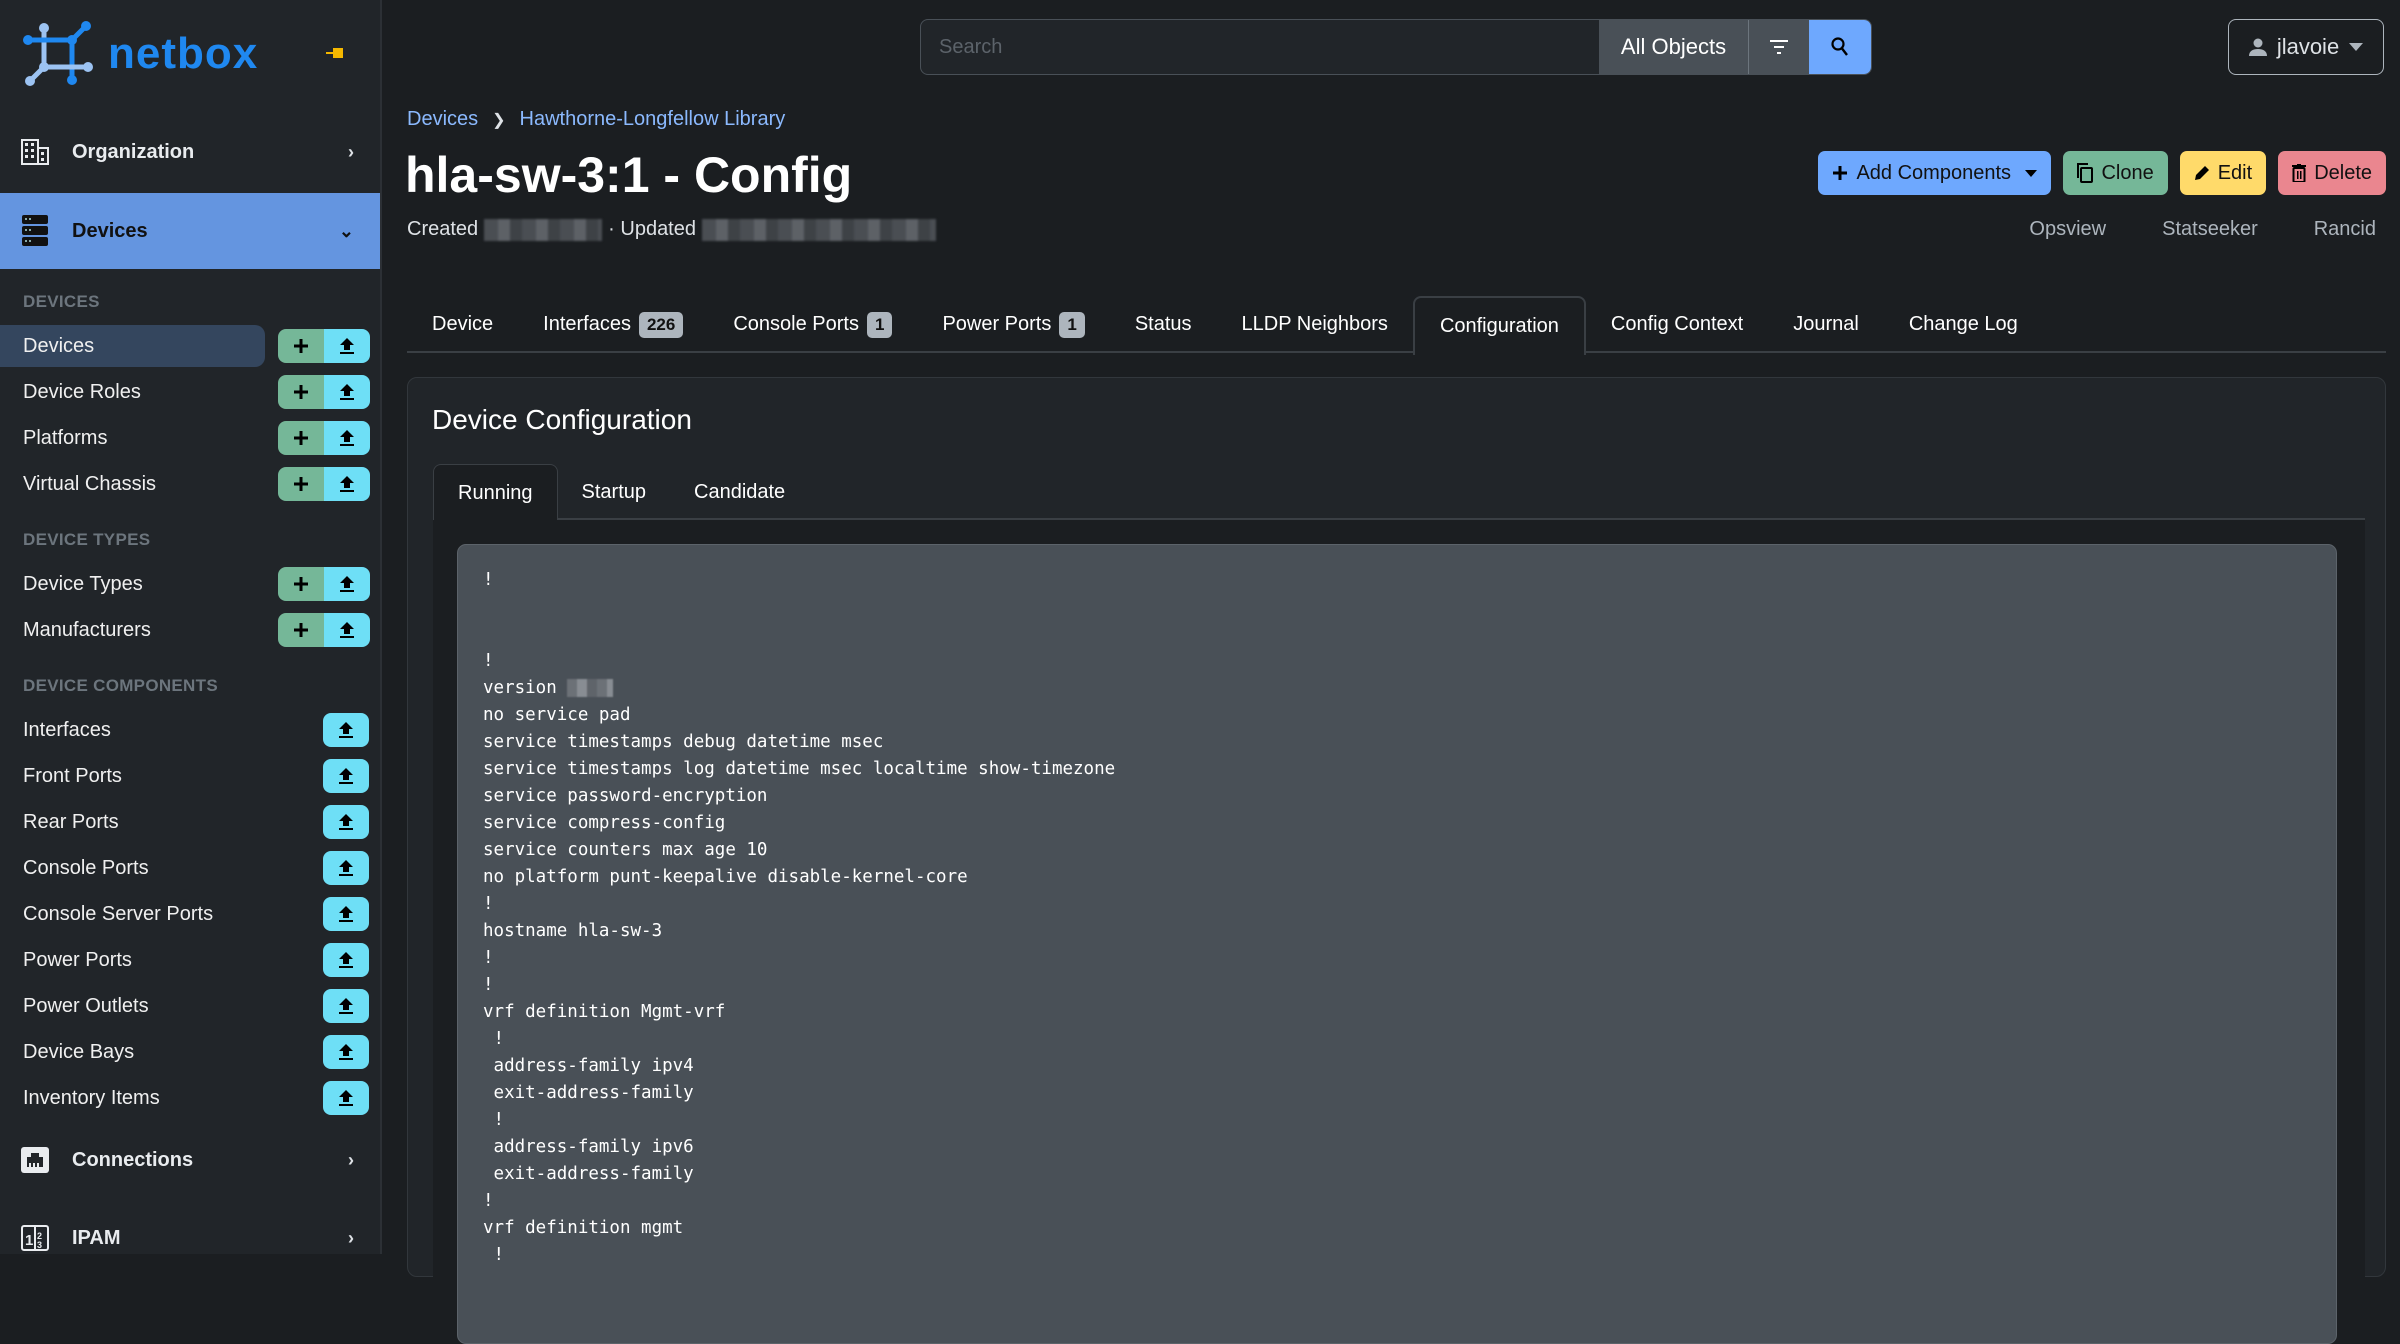  I want to click on sidebar-item-inventory-items: Inventory Items, so click(132, 1098).